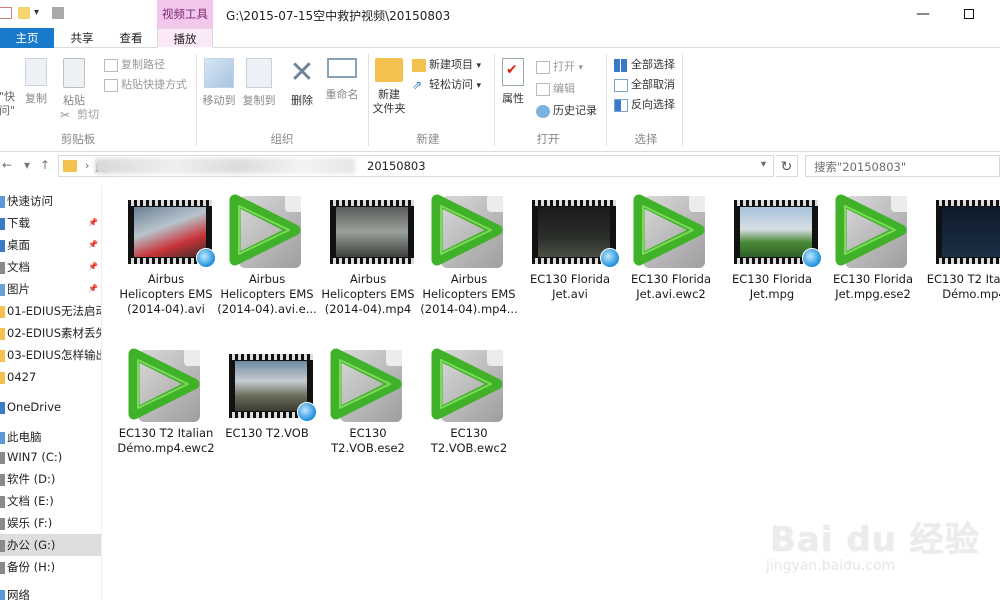 This screenshot has height=600, width=1000. I want to click on sidebar-item: 01-EDIUS无法启动, so click(51, 311).